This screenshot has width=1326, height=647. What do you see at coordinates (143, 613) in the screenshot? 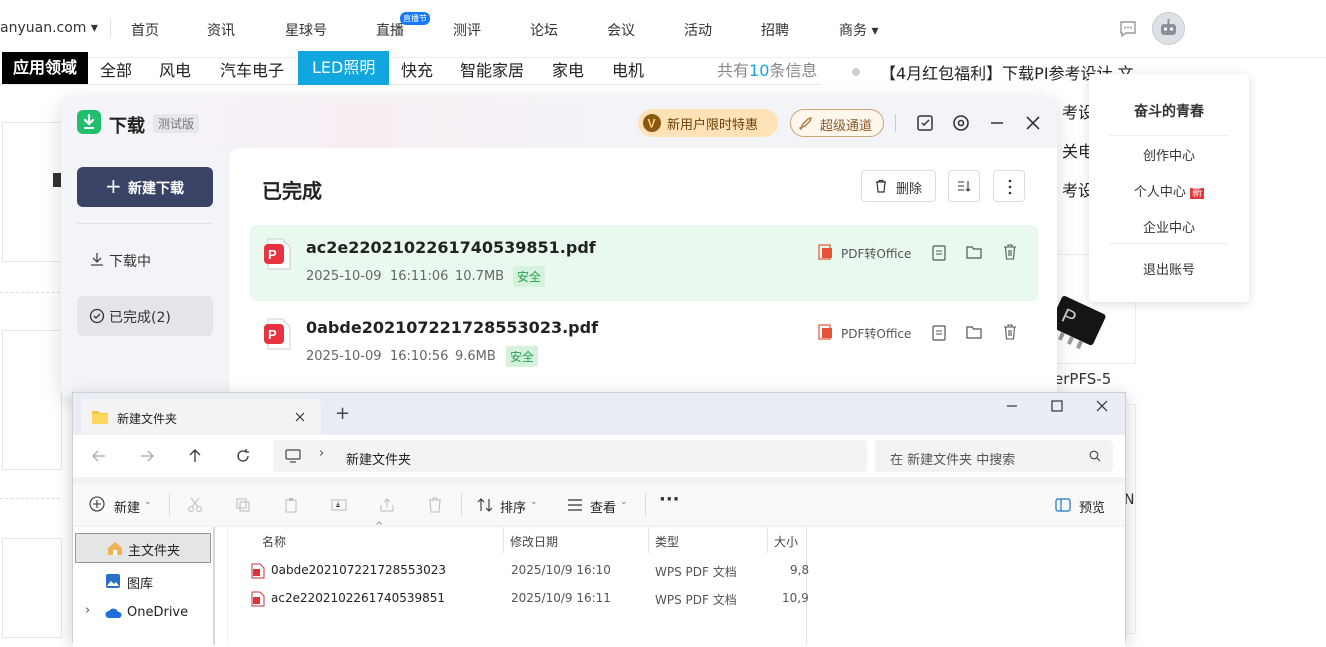
I see `nav-onedrive: › OneDrive` at bounding box center [143, 613].